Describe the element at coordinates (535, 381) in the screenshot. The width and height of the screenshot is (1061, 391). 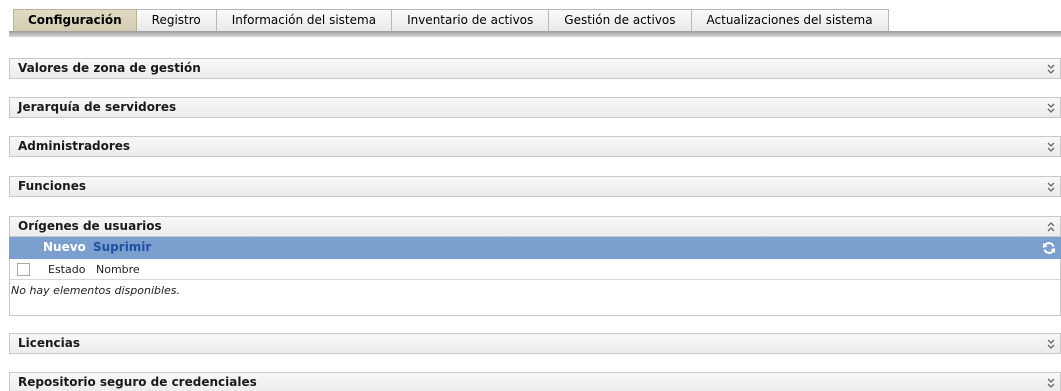
I see `panel-repositorio-credenciales-header: Repositorio seguro de credenciales` at that location.